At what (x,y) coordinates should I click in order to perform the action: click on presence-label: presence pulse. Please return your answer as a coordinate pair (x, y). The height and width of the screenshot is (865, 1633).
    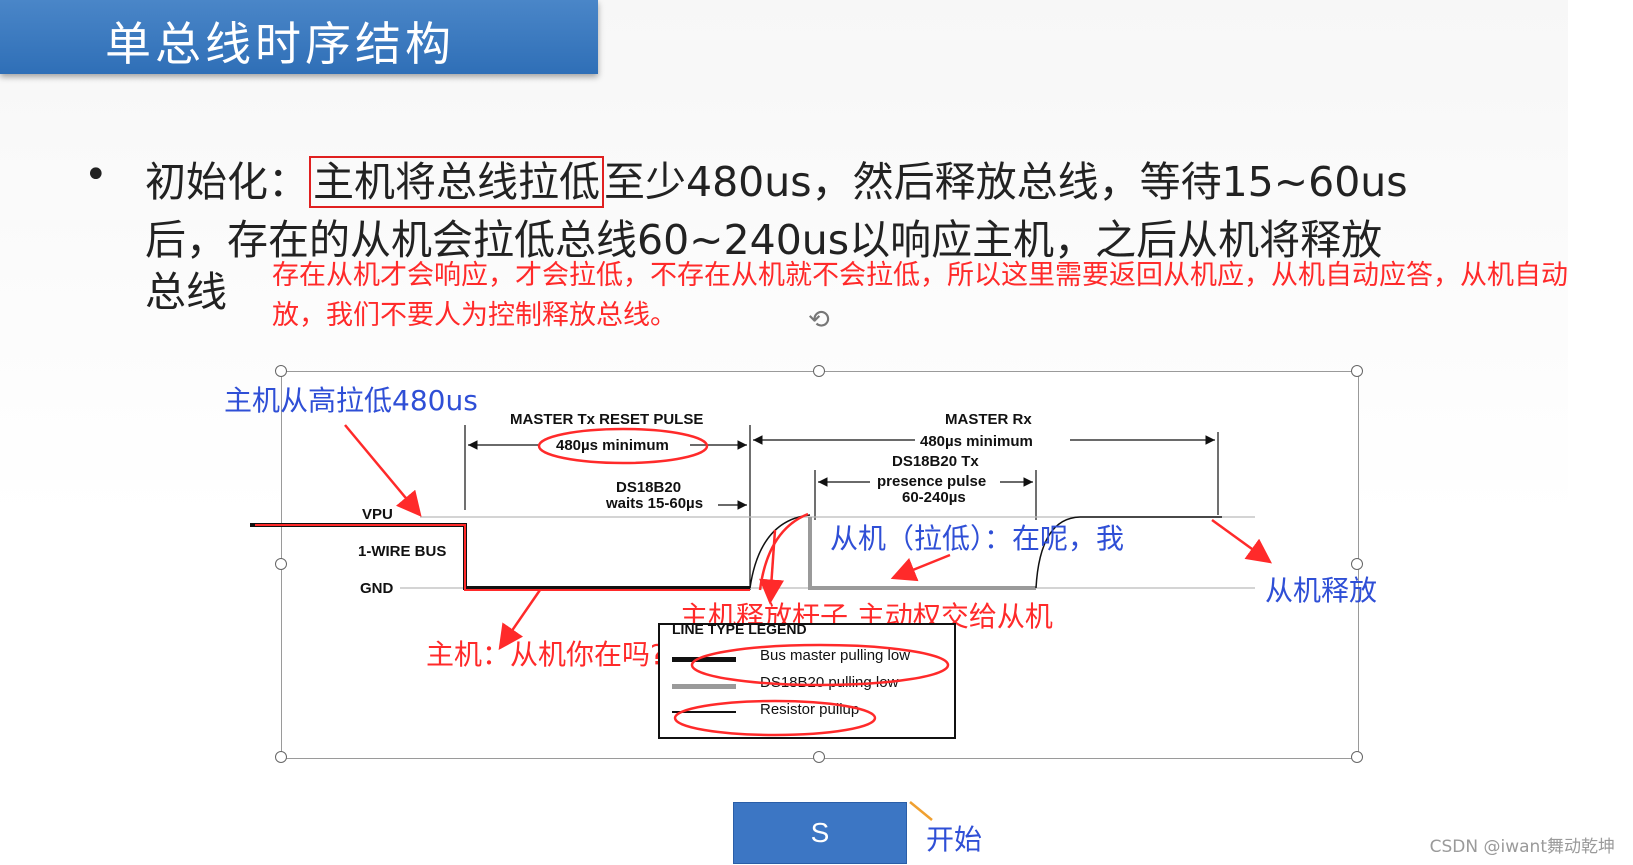
    Looking at the image, I should click on (931, 481).